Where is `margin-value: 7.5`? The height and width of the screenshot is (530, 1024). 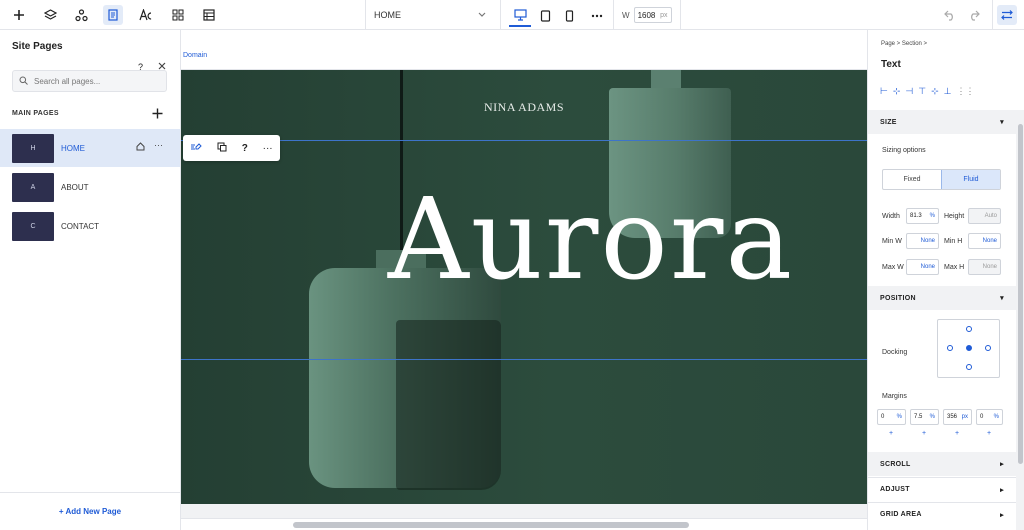 margin-value: 7.5 is located at coordinates (918, 417).